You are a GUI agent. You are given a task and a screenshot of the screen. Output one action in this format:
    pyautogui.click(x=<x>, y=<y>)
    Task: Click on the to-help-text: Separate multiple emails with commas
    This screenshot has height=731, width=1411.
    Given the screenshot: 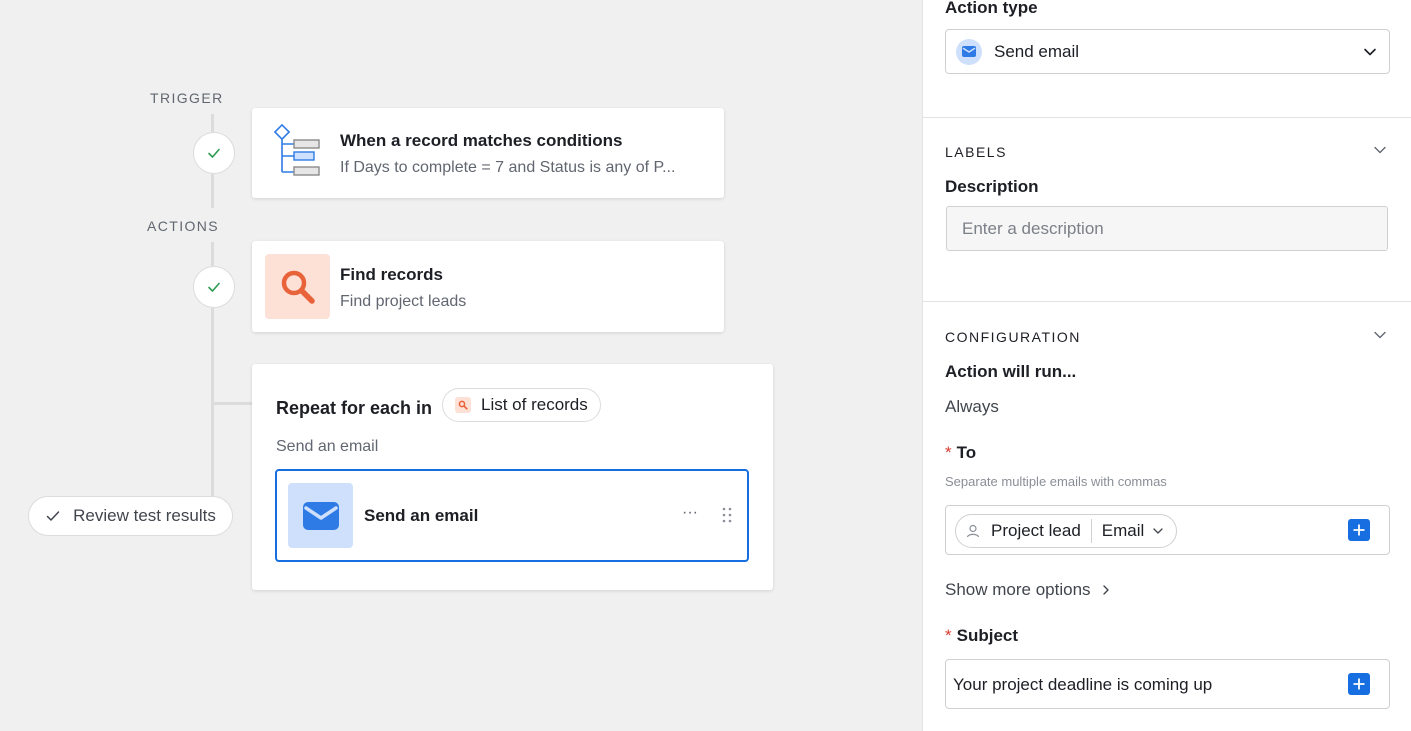 What is the action you would take?
    pyautogui.click(x=1056, y=481)
    